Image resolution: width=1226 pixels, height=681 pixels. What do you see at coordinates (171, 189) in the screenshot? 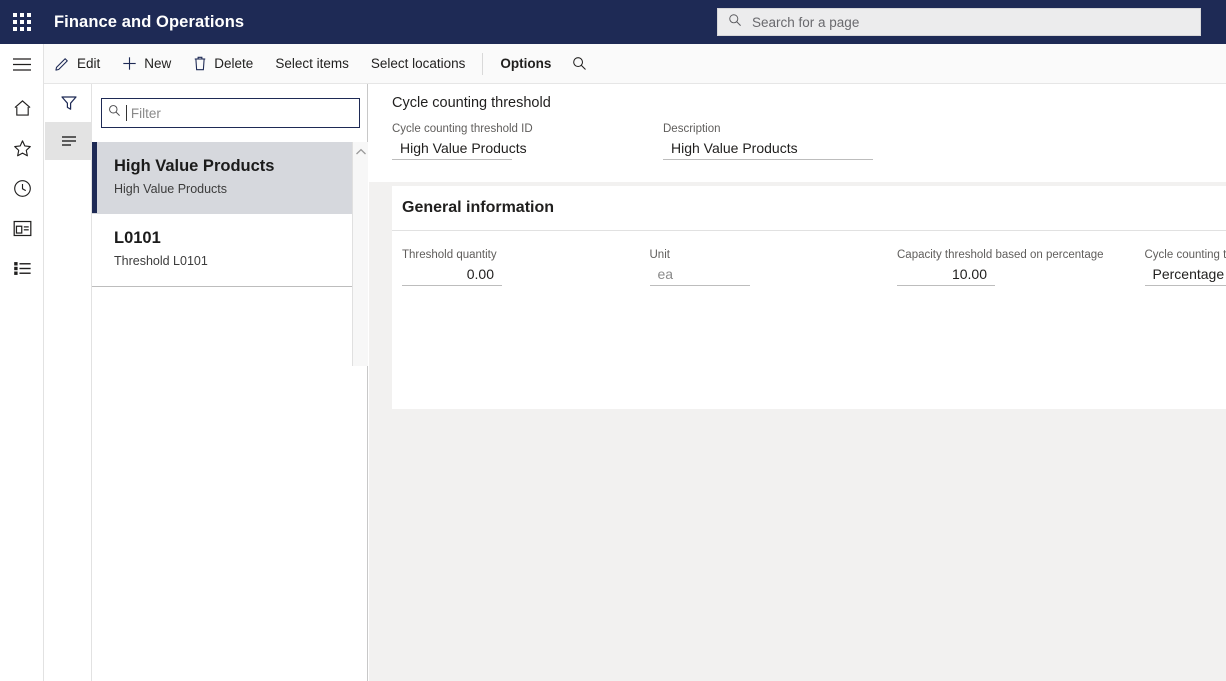
I see `list-item-subtitle: High Value Products` at bounding box center [171, 189].